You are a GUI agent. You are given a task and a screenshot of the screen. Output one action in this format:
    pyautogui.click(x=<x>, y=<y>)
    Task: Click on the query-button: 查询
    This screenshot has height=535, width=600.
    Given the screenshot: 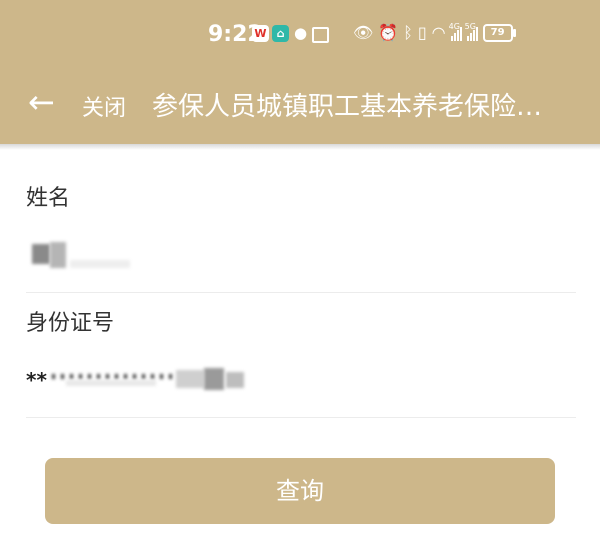 What is the action you would take?
    pyautogui.click(x=300, y=491)
    